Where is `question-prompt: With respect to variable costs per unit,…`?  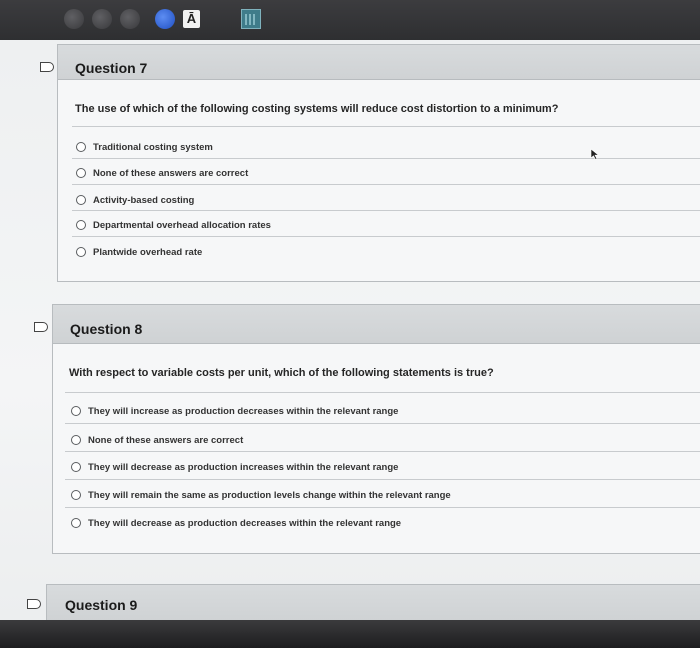 question-prompt: With respect to variable costs per unit,… is located at coordinates (281, 373).